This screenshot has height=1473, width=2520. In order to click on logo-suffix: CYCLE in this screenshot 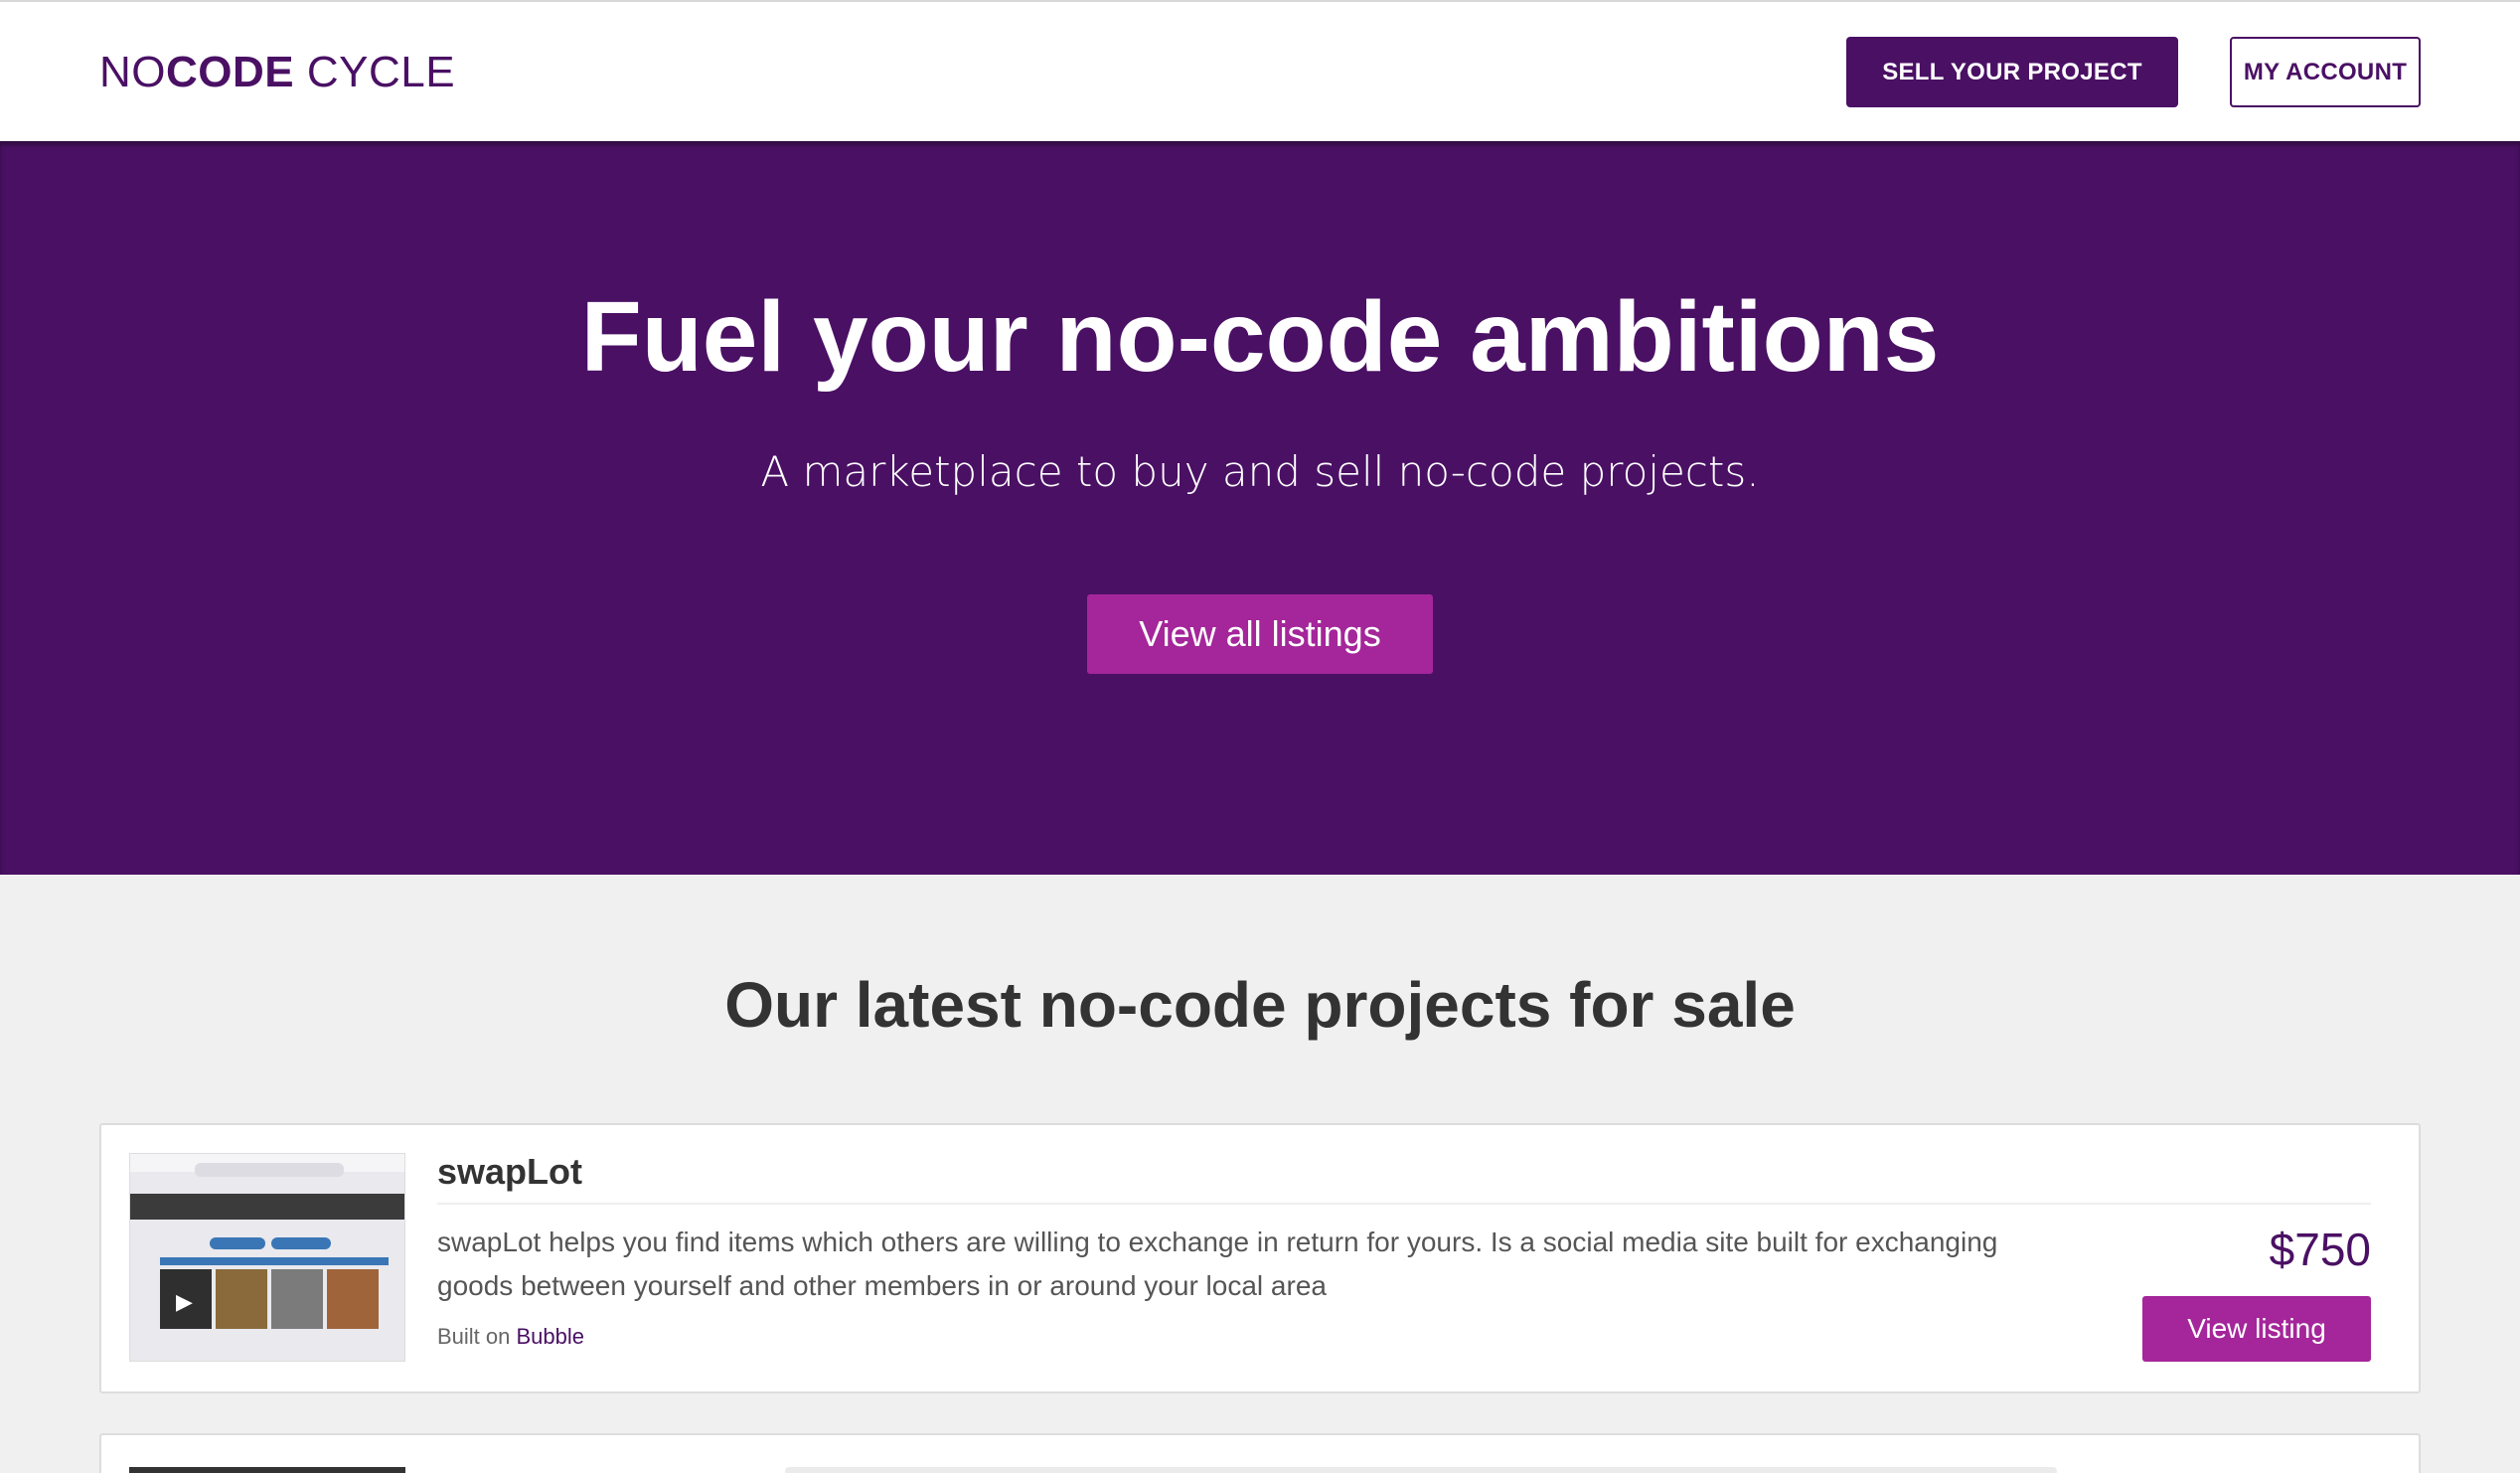, I will do `click(375, 72)`.